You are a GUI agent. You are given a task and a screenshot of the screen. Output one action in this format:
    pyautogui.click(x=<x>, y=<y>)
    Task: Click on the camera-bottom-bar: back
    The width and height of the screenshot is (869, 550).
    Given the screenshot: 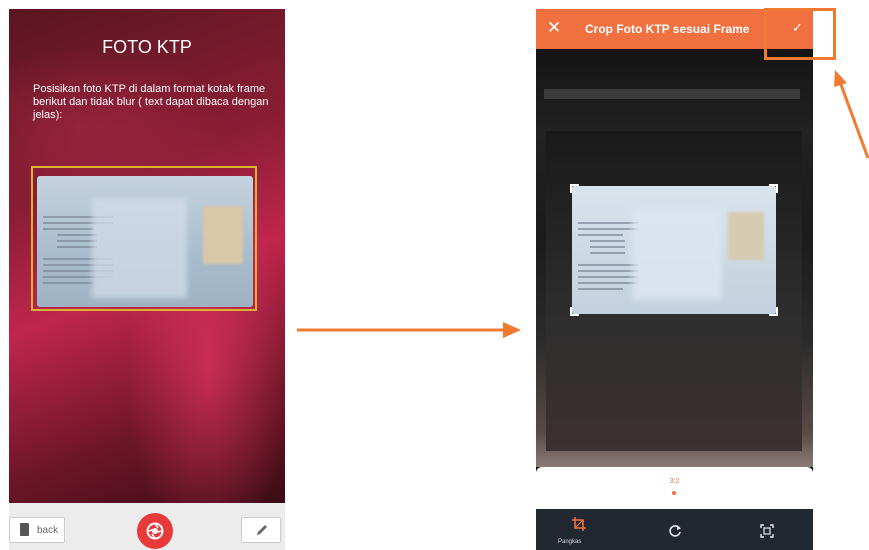 What is the action you would take?
    pyautogui.click(x=147, y=526)
    